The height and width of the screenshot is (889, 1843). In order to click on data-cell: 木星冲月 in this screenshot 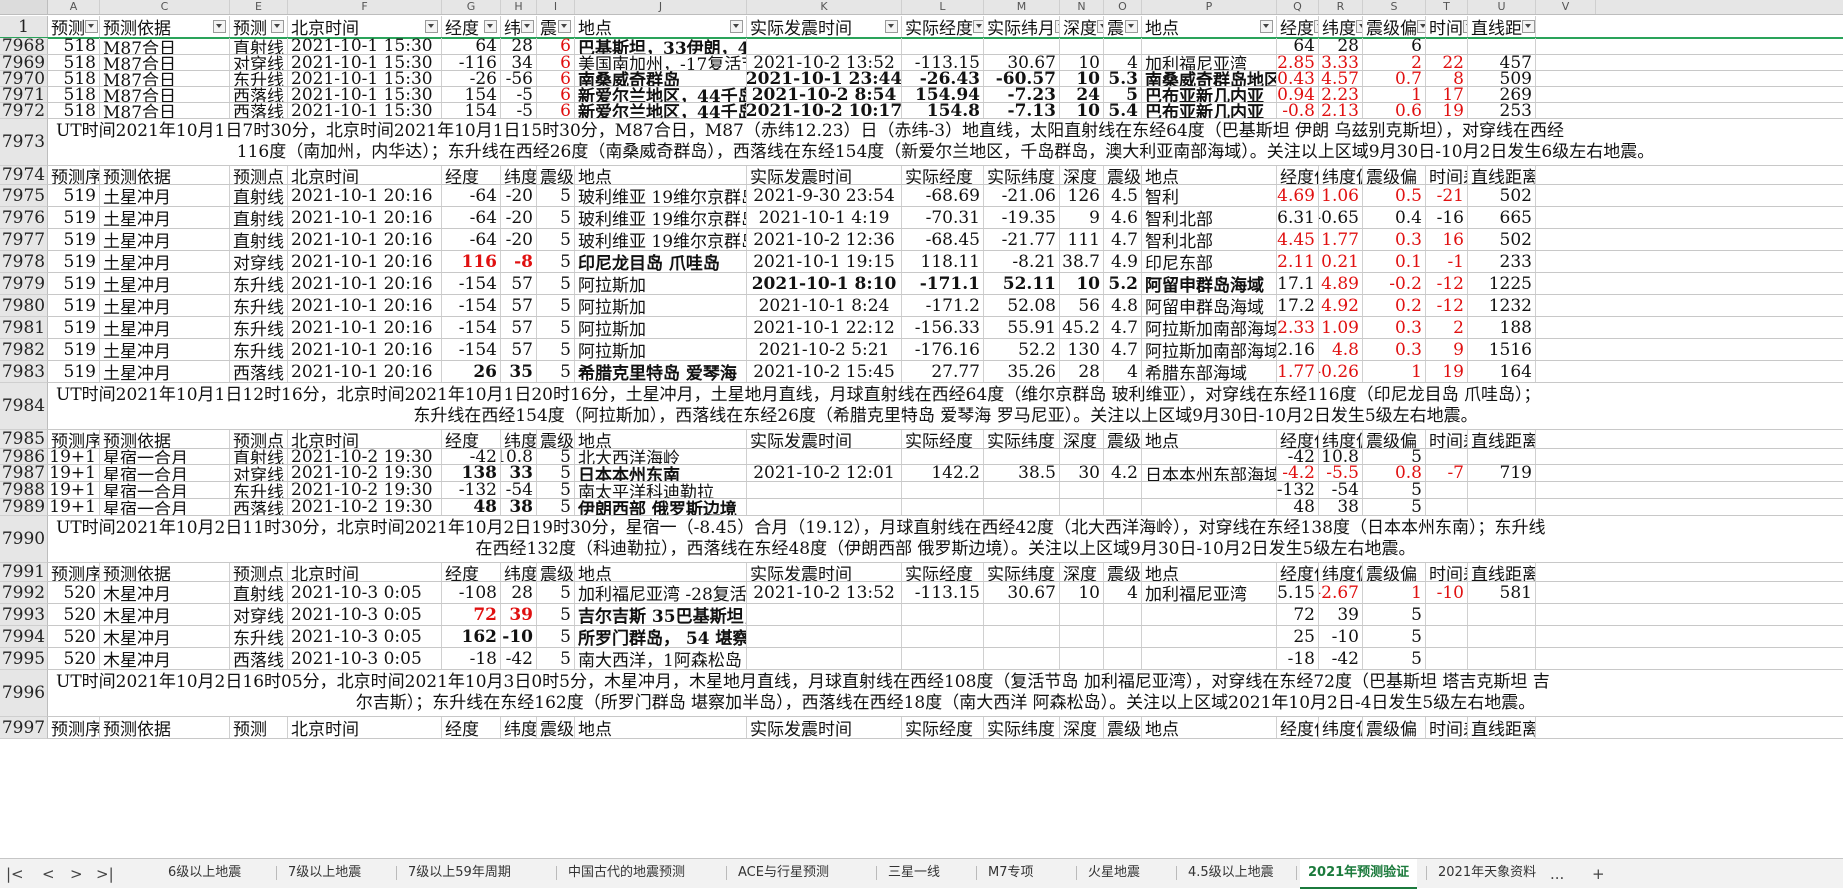, I will do `click(165, 614)`.